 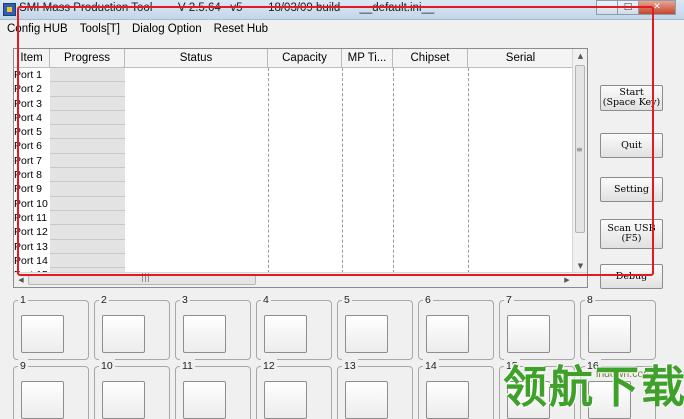 I want to click on port-number: 11, so click(x=187, y=366).